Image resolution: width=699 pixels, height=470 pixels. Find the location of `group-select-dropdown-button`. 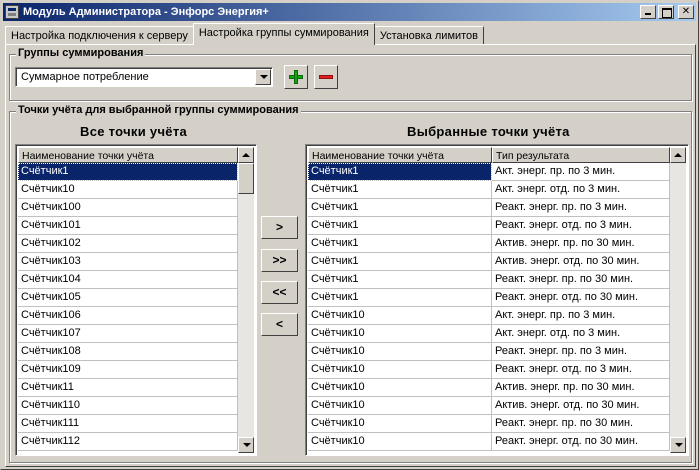

group-select-dropdown-button is located at coordinates (263, 77).